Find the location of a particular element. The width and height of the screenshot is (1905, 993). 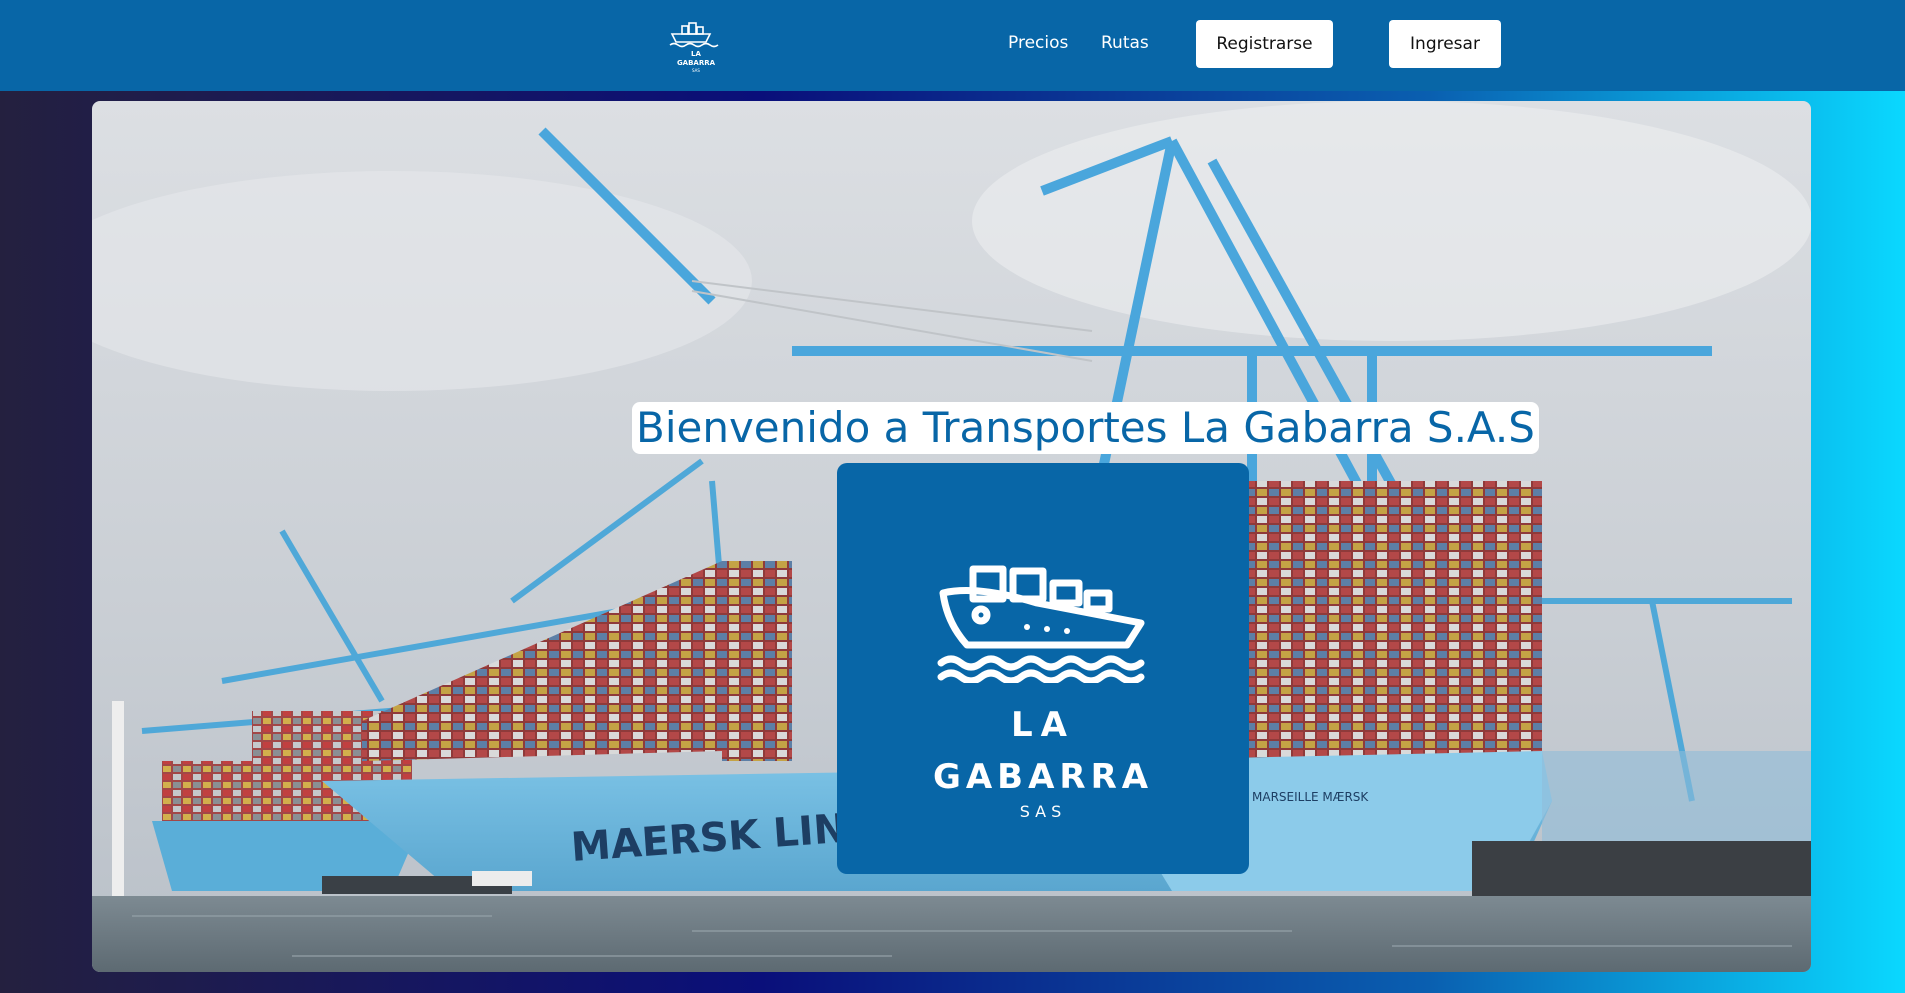

login-button: Ingresar is located at coordinates (1445, 44).